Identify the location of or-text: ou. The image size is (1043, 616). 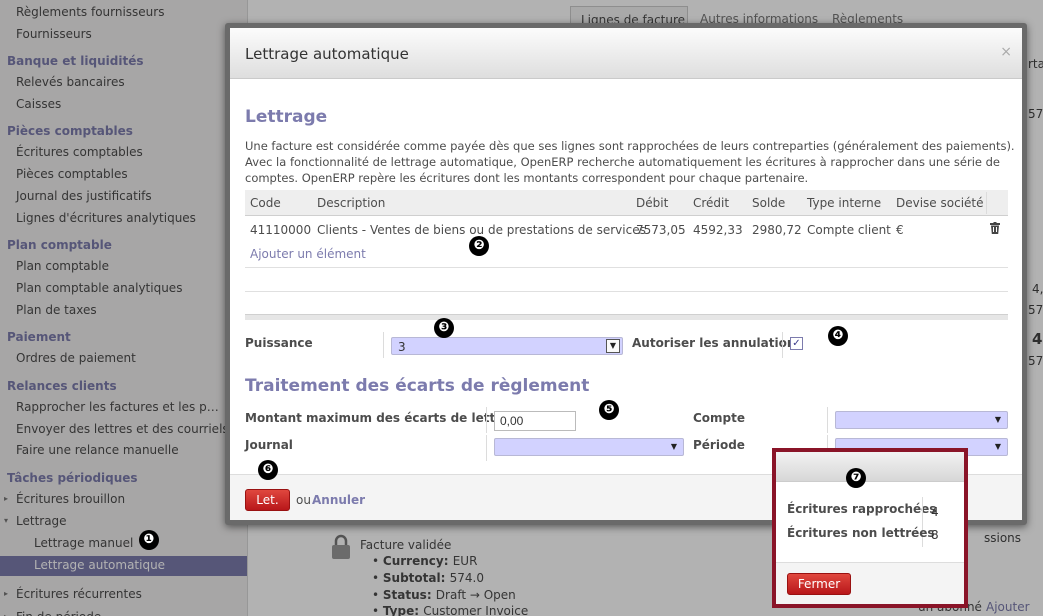
(303, 500).